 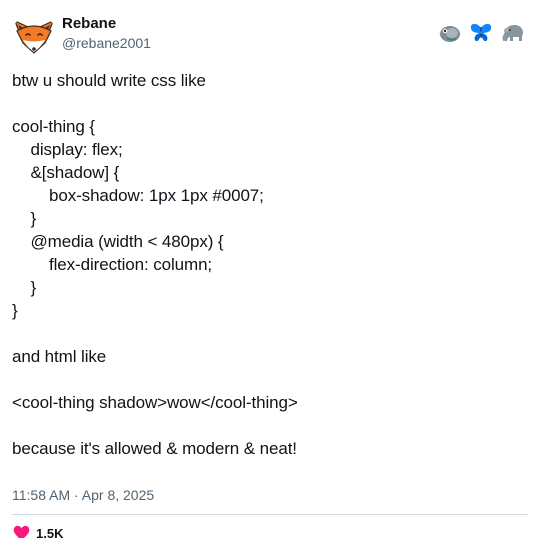 What do you see at coordinates (270, 514) in the screenshot?
I see `divider` at bounding box center [270, 514].